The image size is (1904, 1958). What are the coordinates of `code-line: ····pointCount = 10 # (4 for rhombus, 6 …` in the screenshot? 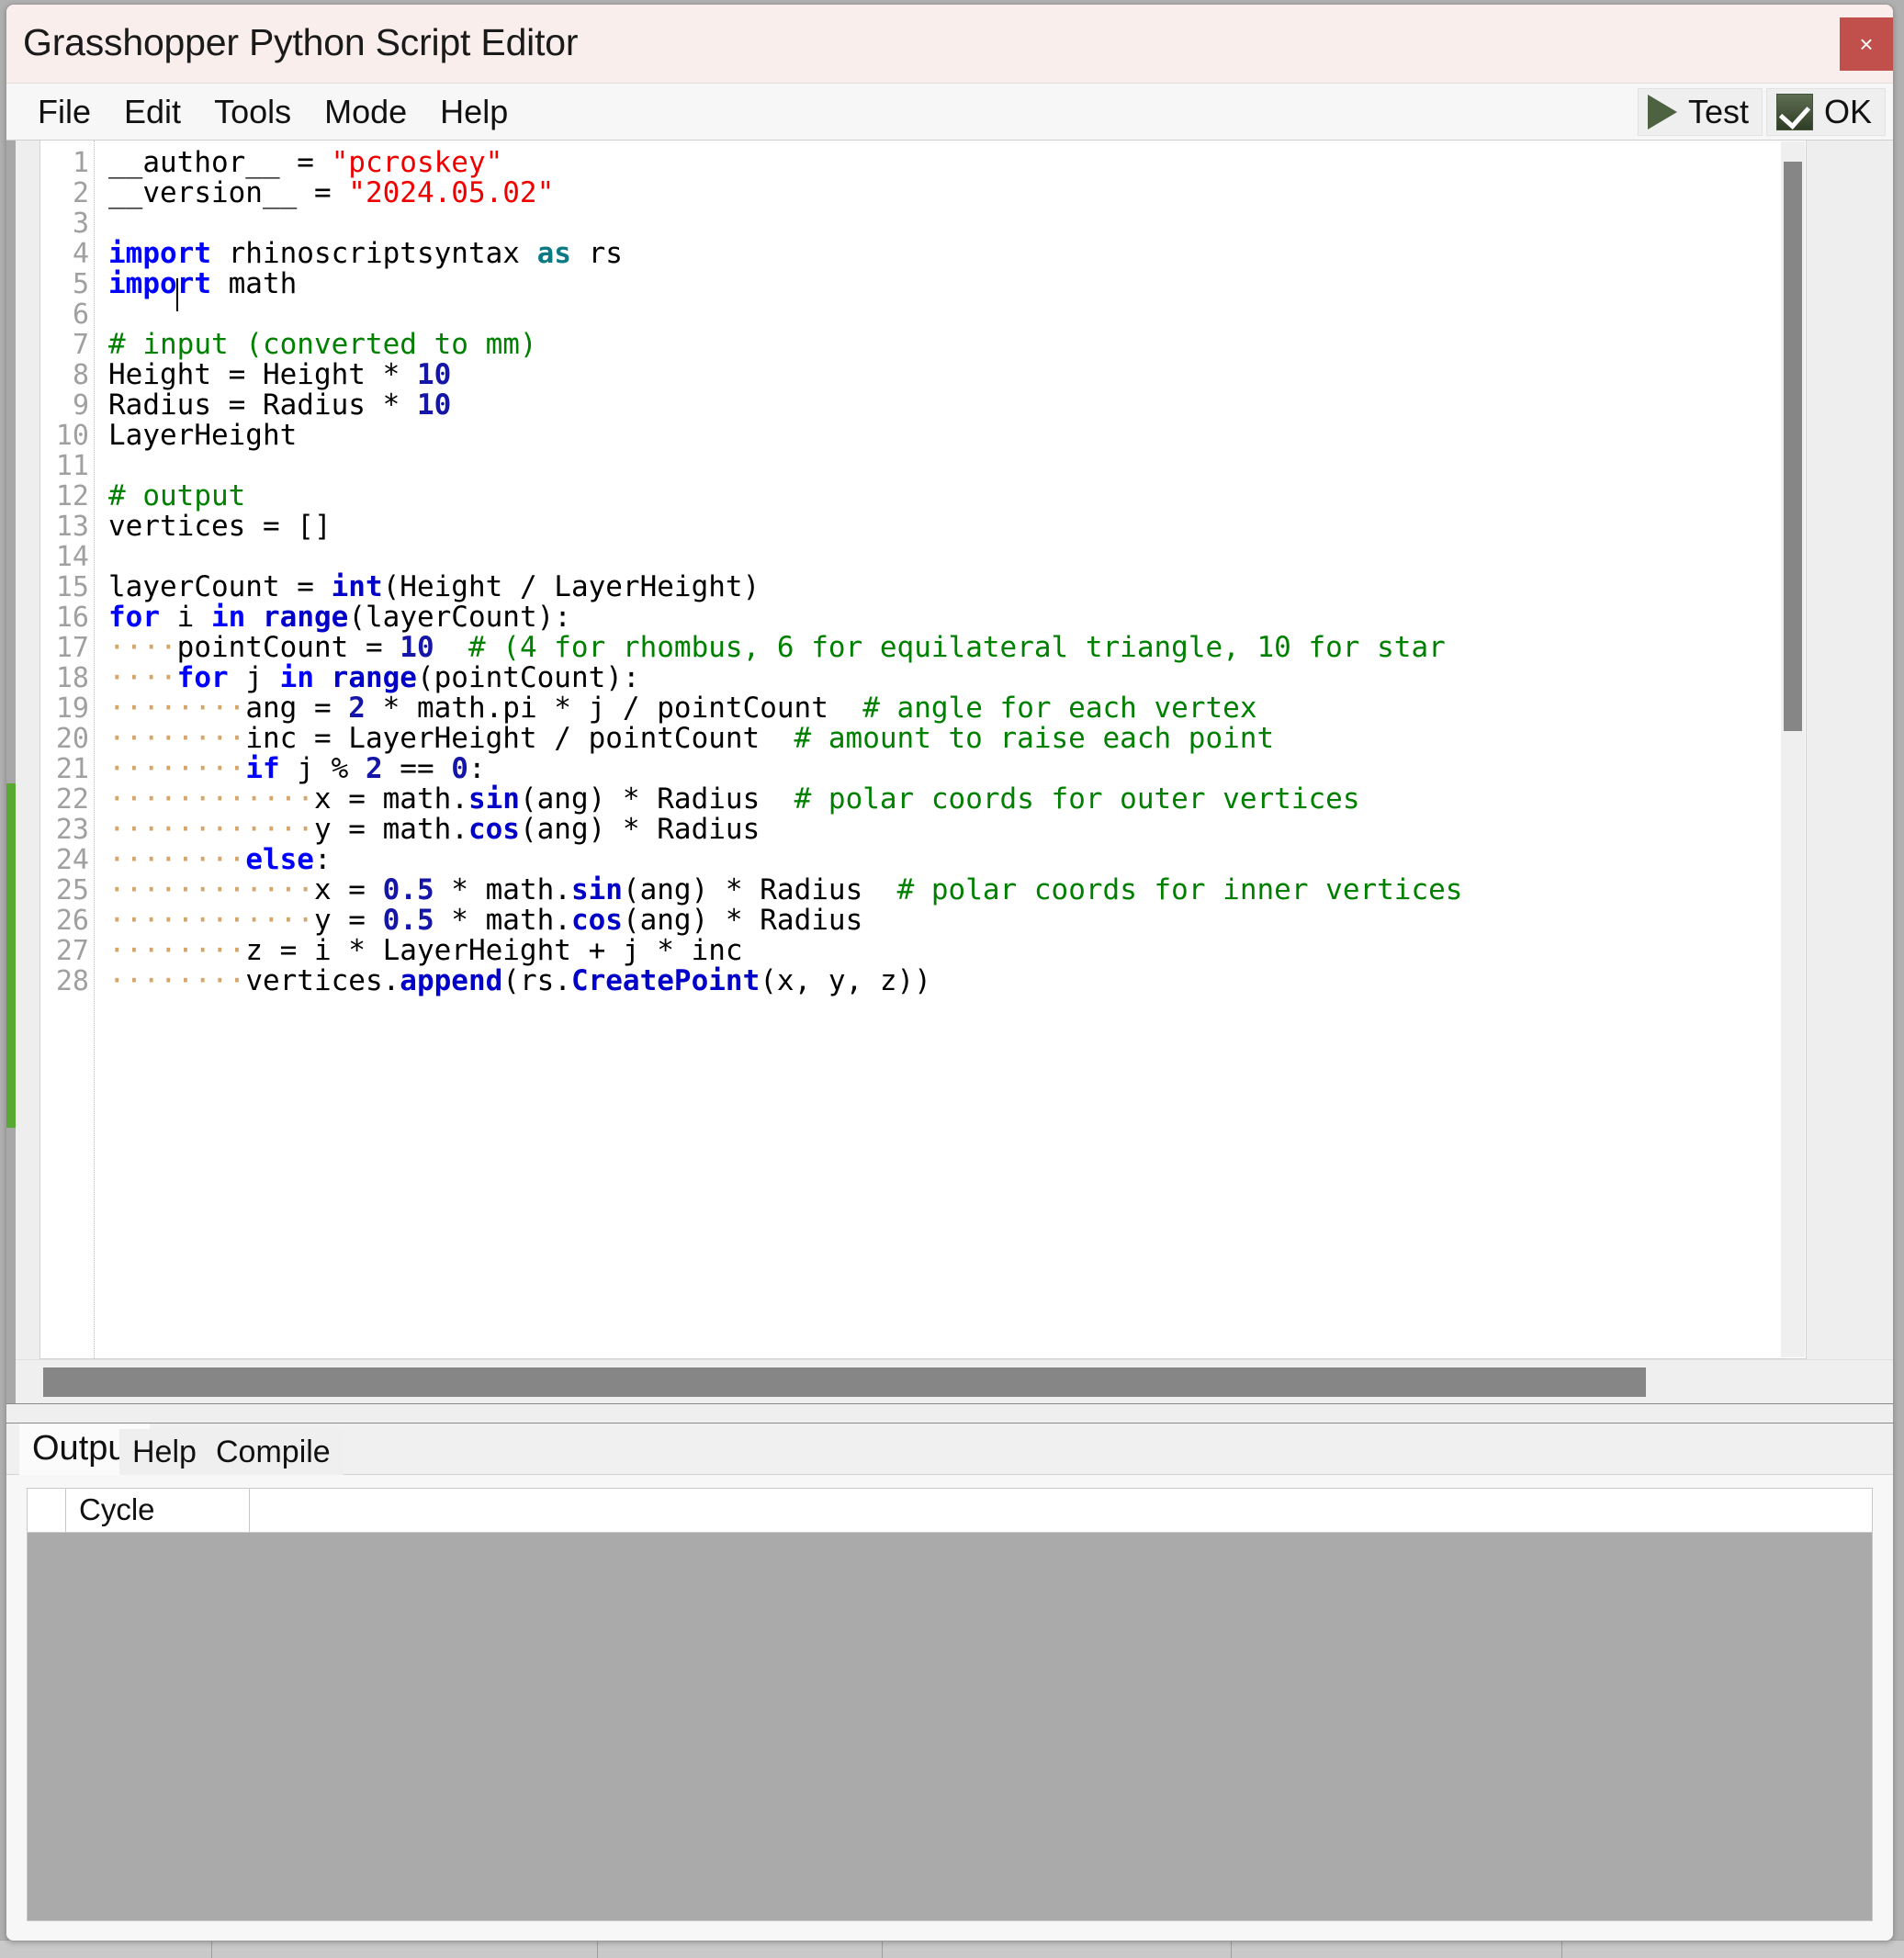 It's located at (777, 648).